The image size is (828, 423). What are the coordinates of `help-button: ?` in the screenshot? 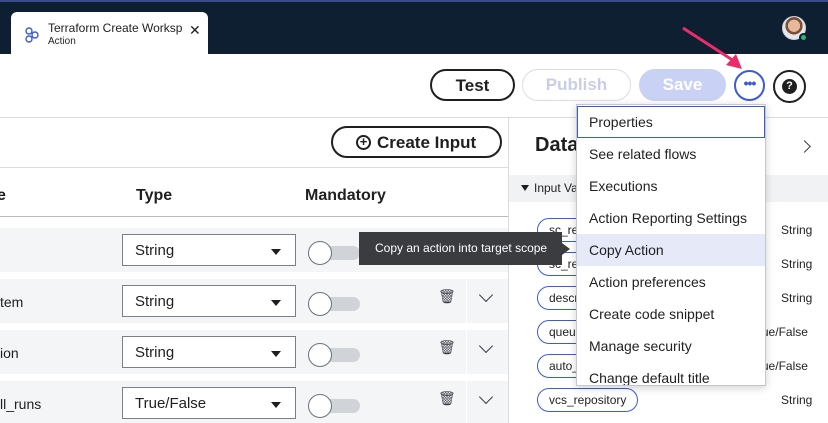 It's located at (789, 86).